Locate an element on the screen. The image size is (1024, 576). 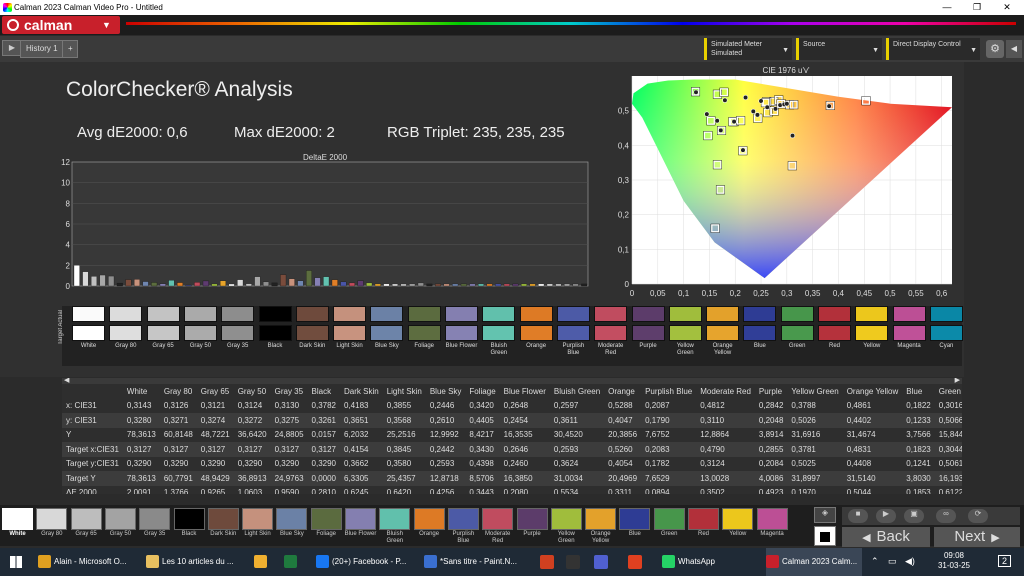
taskbar-app: WhatsApp is located at coordinates (706, 562).